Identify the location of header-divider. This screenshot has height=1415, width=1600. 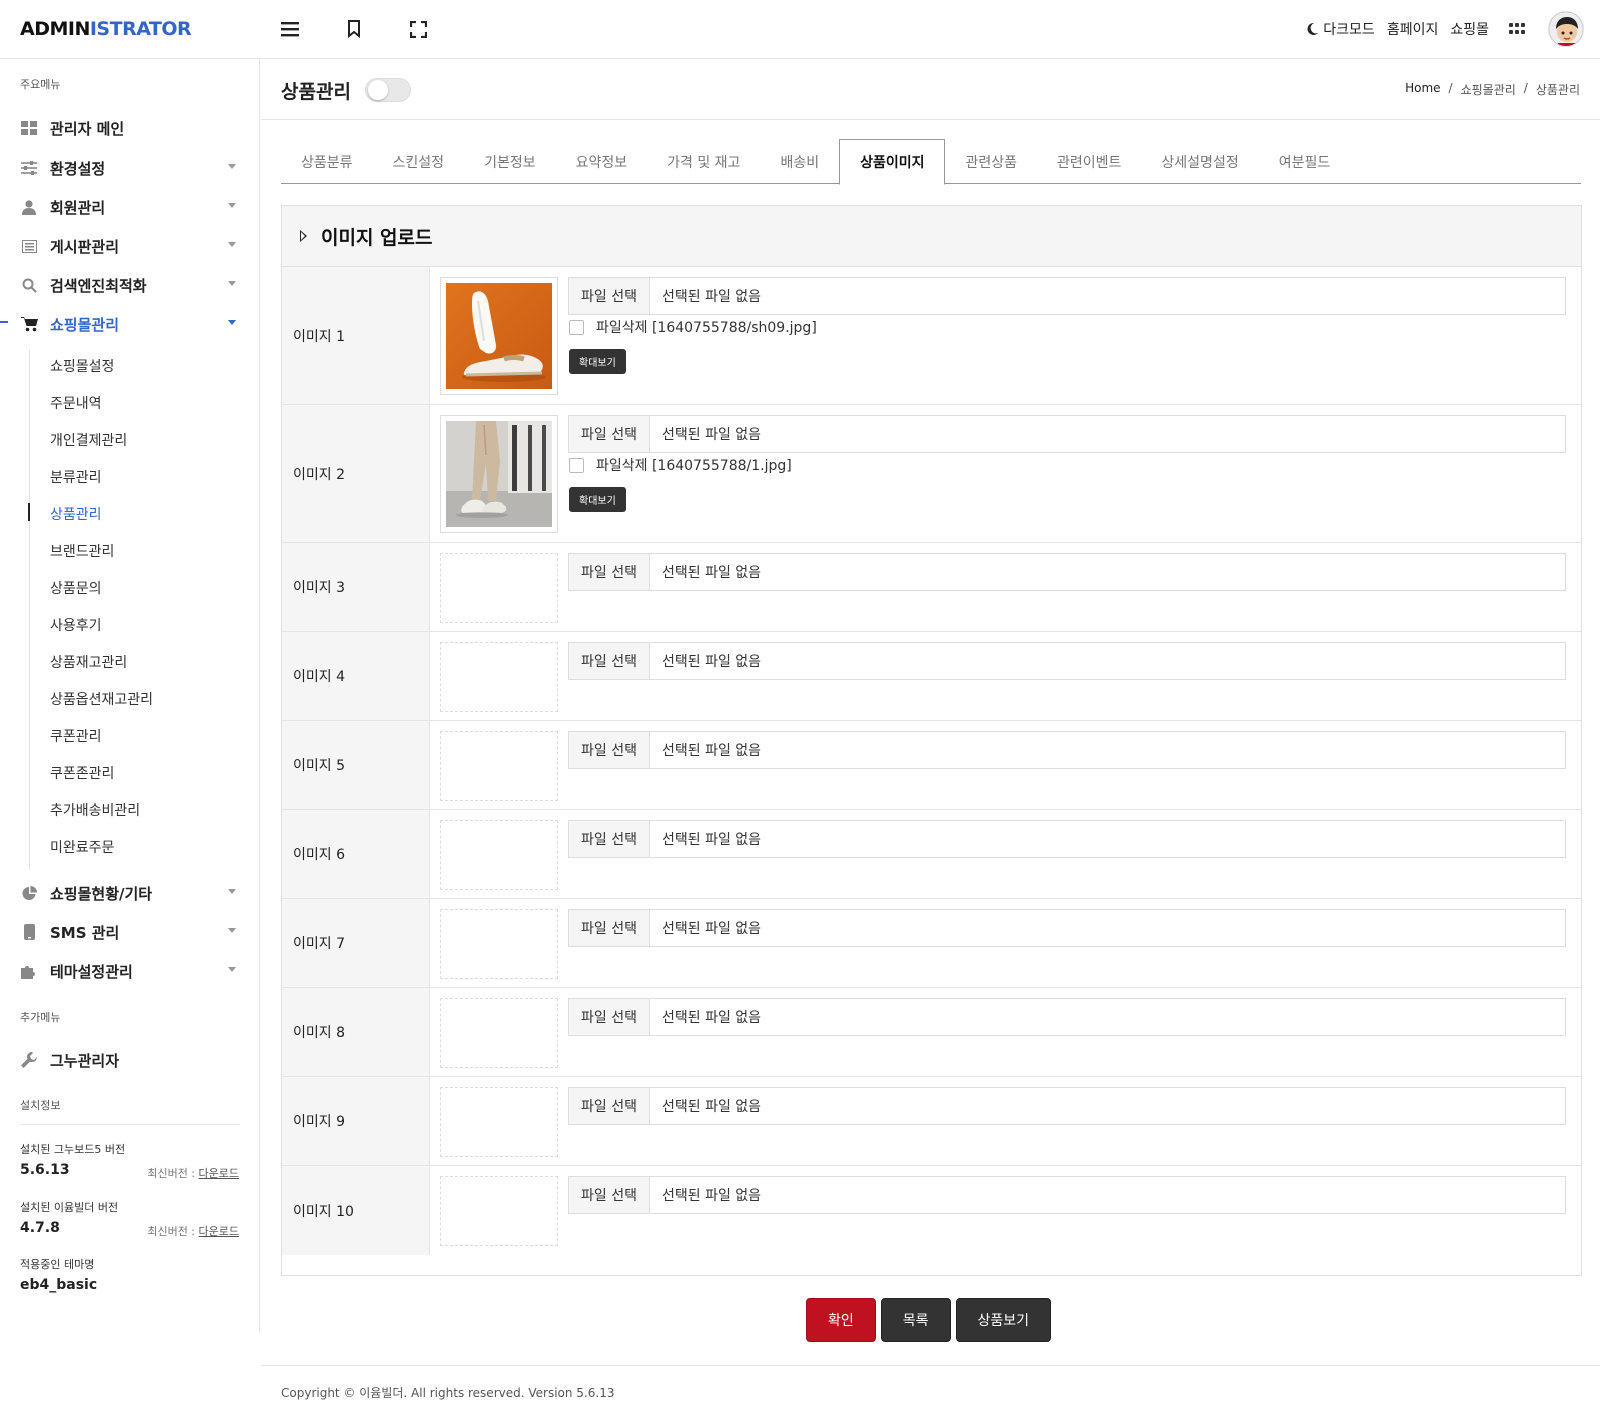
(930, 119).